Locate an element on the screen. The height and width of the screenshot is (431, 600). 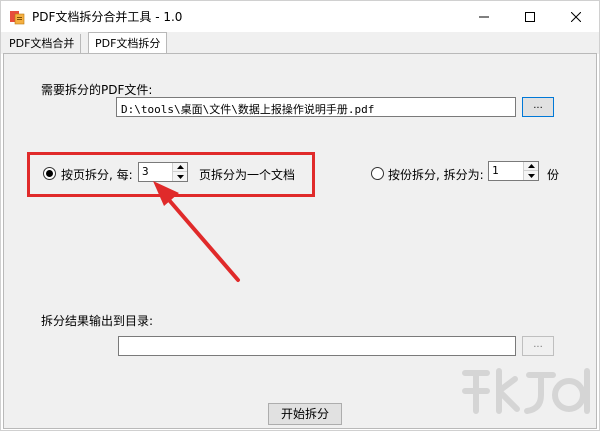
source-file-label: 需要拆分的PDF文件: is located at coordinates (97, 90).